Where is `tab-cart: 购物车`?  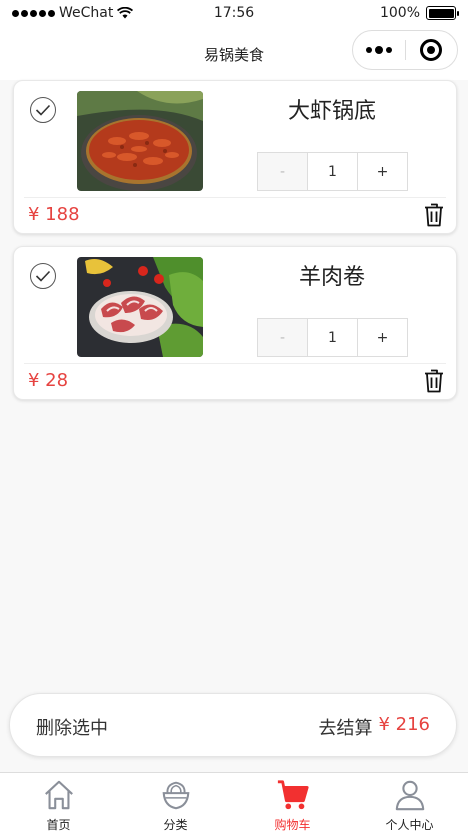
tab-cart: 购物车 is located at coordinates (292, 803).